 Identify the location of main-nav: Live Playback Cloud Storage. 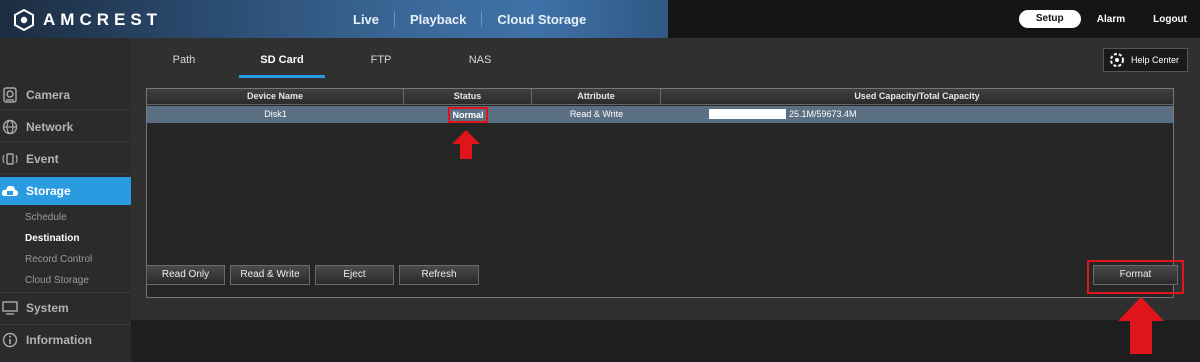
(469, 19).